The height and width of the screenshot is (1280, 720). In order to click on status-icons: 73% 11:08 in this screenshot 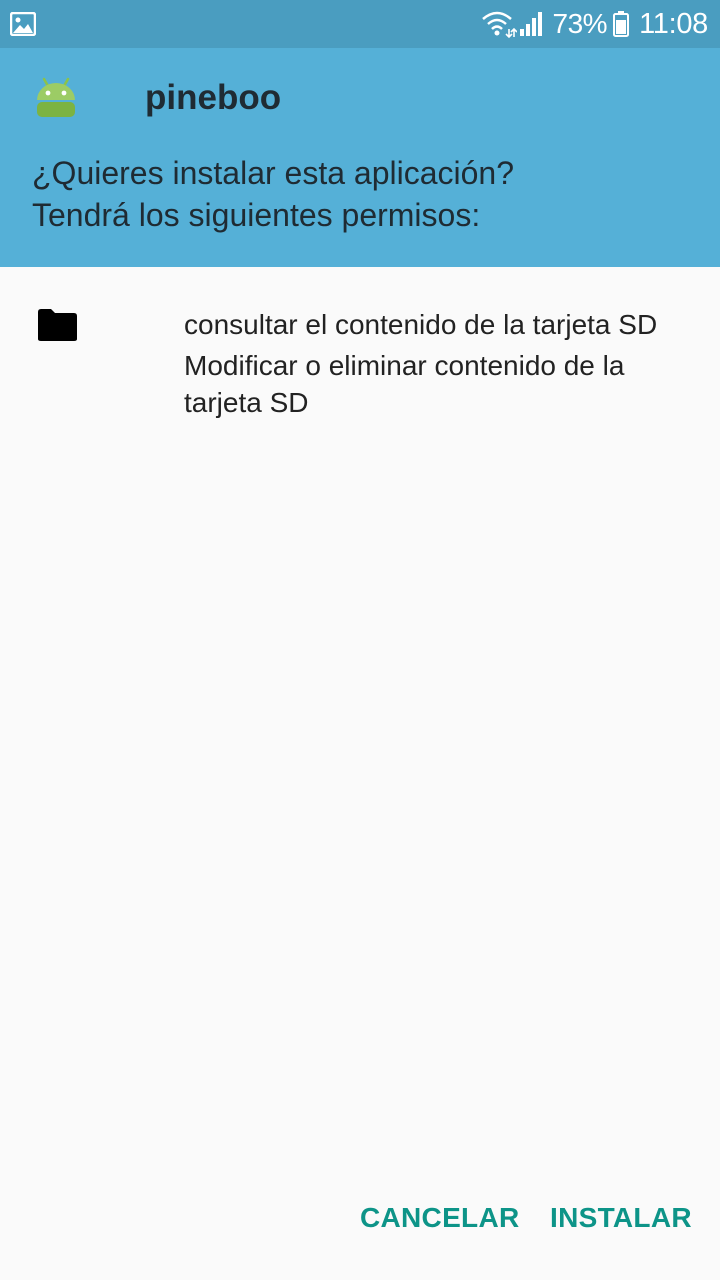, I will do `click(594, 24)`.